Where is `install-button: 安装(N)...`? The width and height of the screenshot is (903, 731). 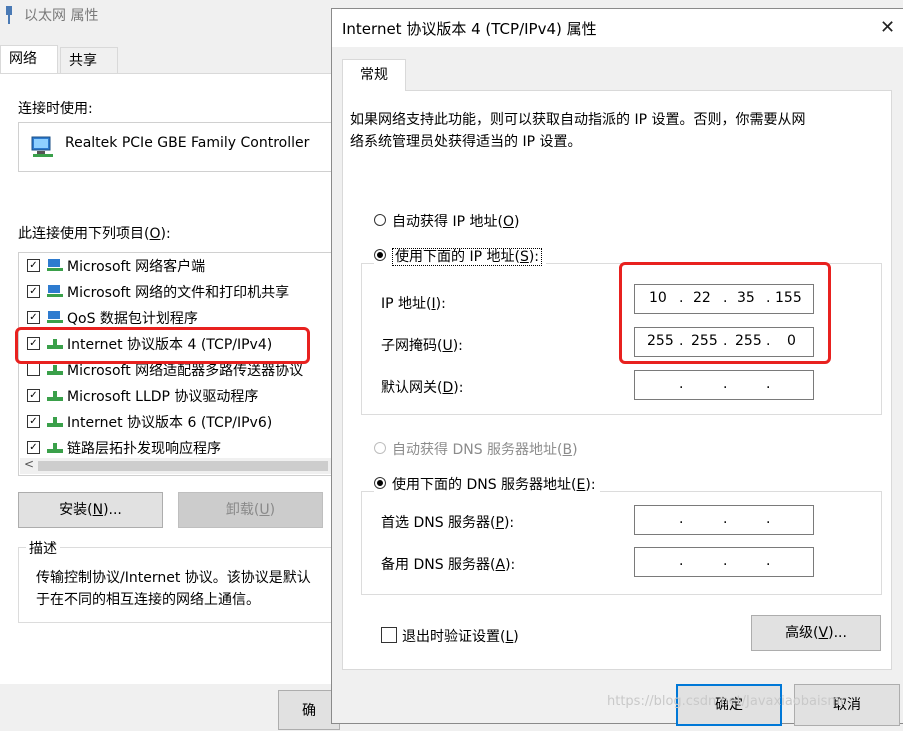
install-button: 安装(N)... is located at coordinates (90, 510).